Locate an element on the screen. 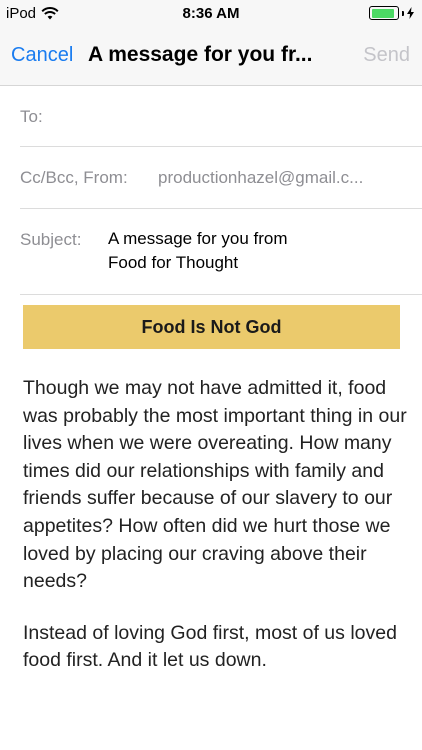 This screenshot has height=750, width=422. to-field: To: is located at coordinates (221, 116).